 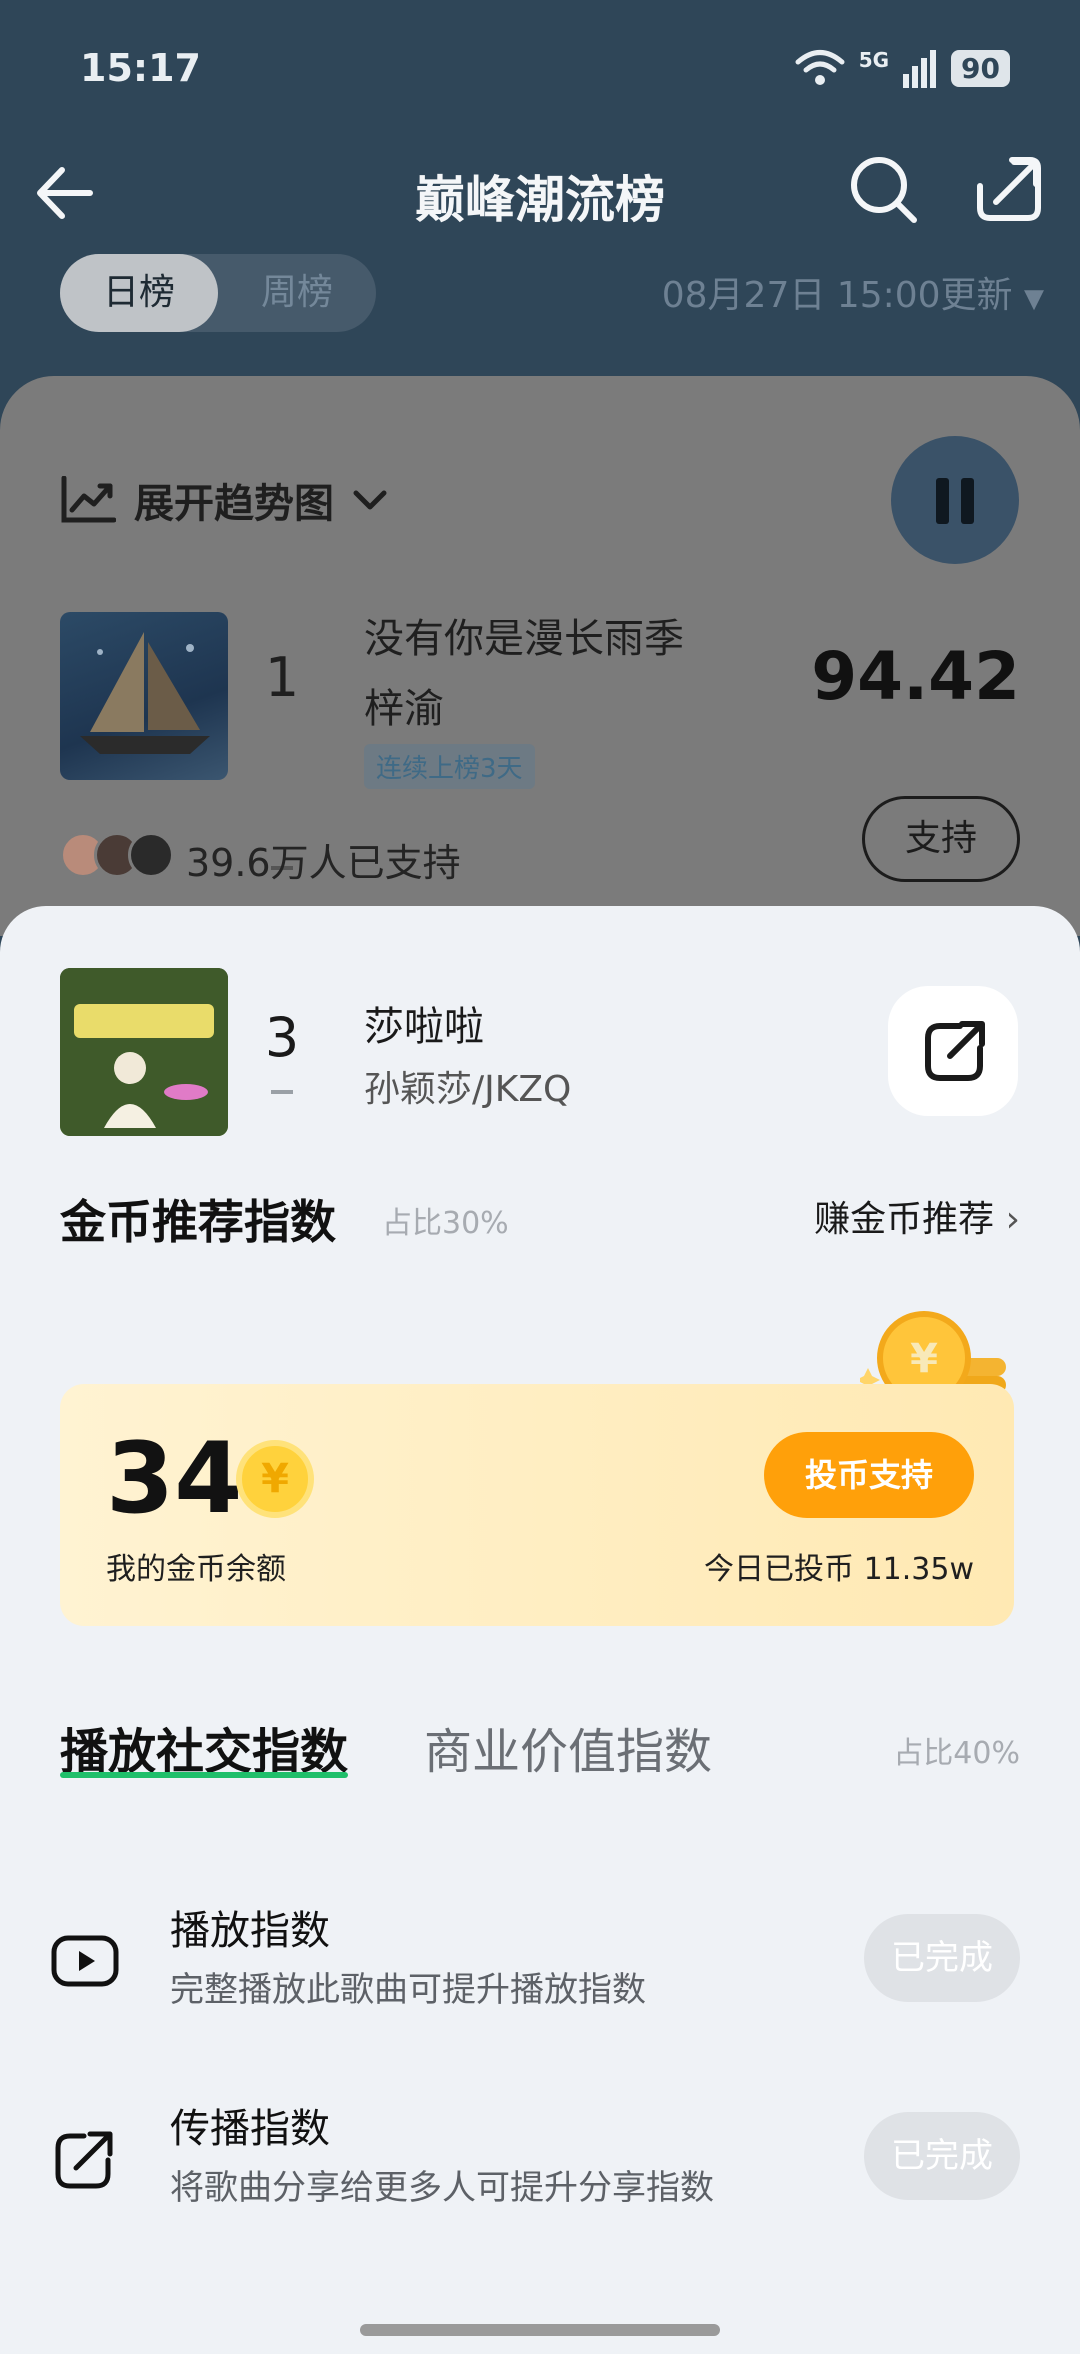 I want to click on tab-weekly: 周榜, so click(x=297, y=293).